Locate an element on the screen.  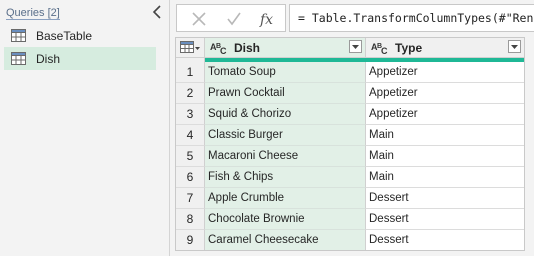
column-label: Type is located at coordinates (409, 47).